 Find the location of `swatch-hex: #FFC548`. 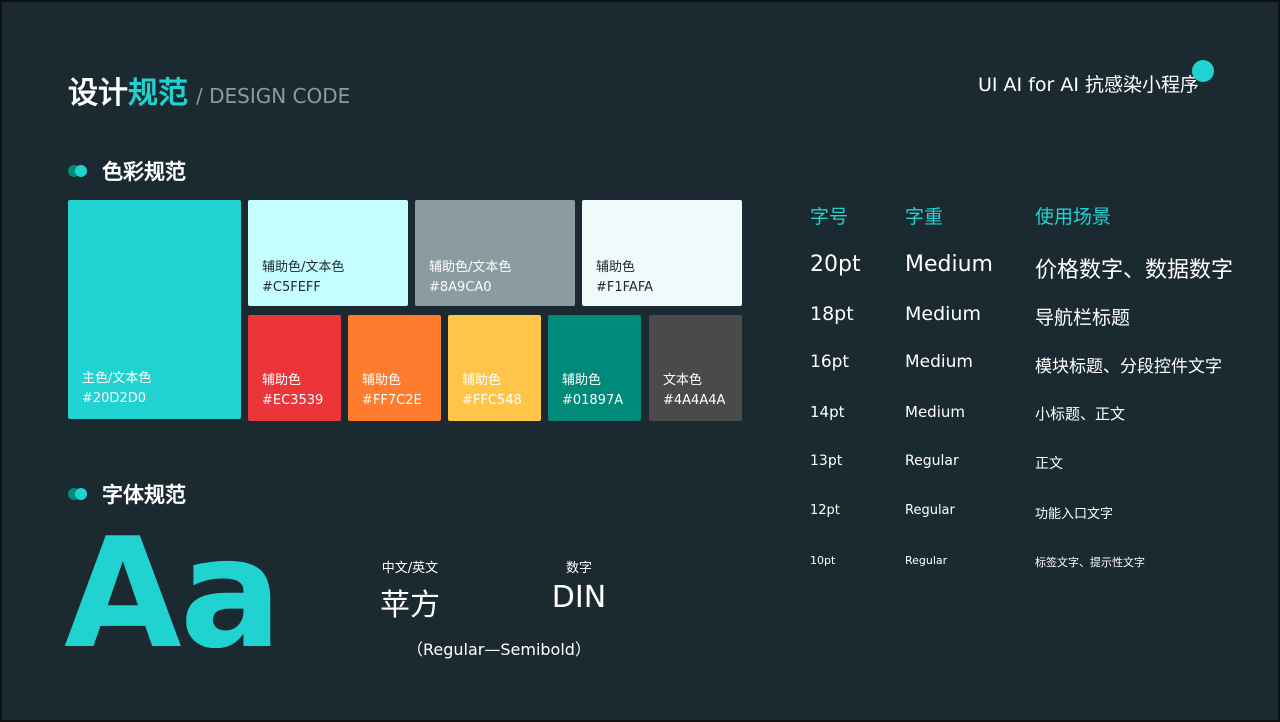

swatch-hex: #FFC548 is located at coordinates (492, 400).